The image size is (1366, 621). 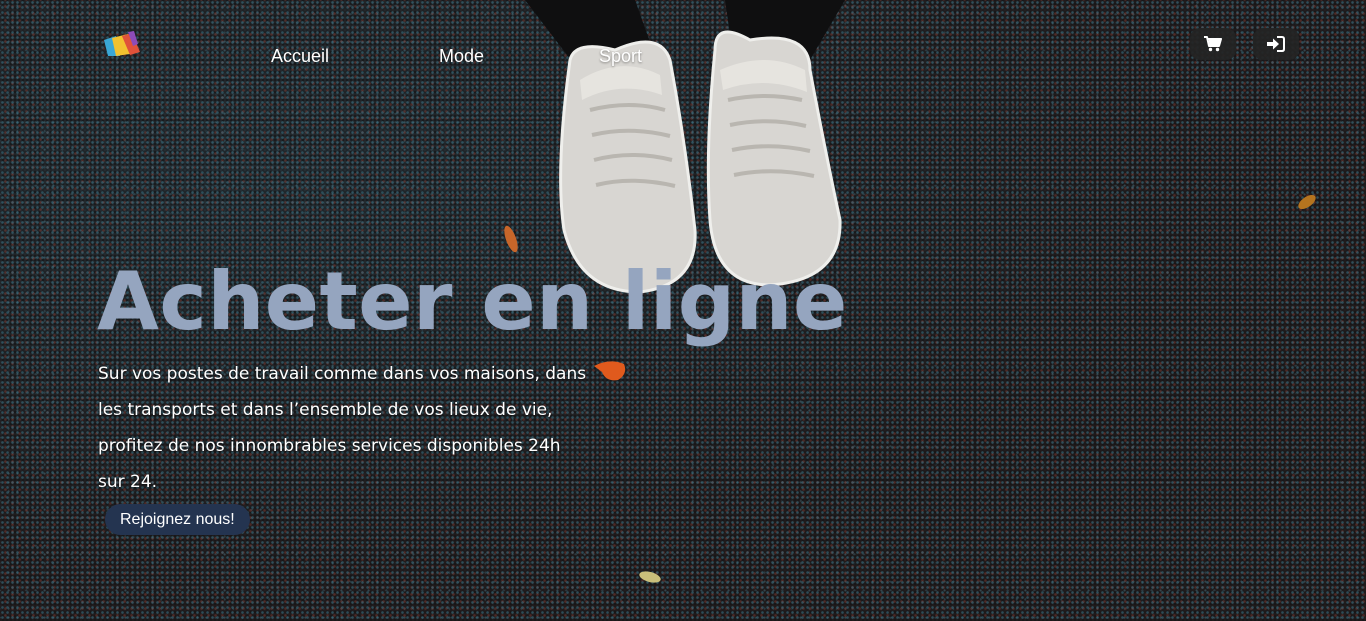 What do you see at coordinates (177, 519) in the screenshot?
I see `join-button: Rejoignez nous!` at bounding box center [177, 519].